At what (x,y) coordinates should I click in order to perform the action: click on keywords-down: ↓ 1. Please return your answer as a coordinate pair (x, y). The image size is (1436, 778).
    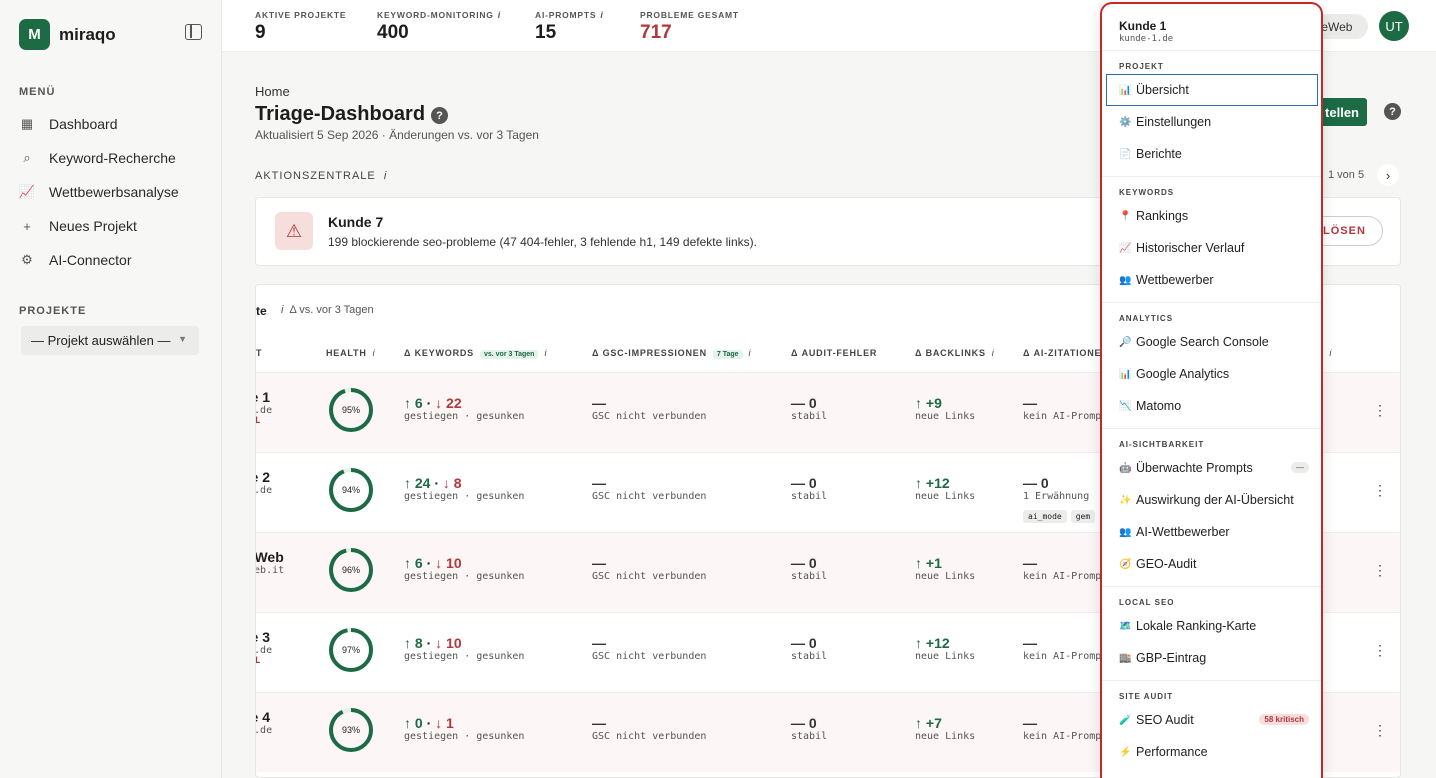
    Looking at the image, I should click on (444, 723).